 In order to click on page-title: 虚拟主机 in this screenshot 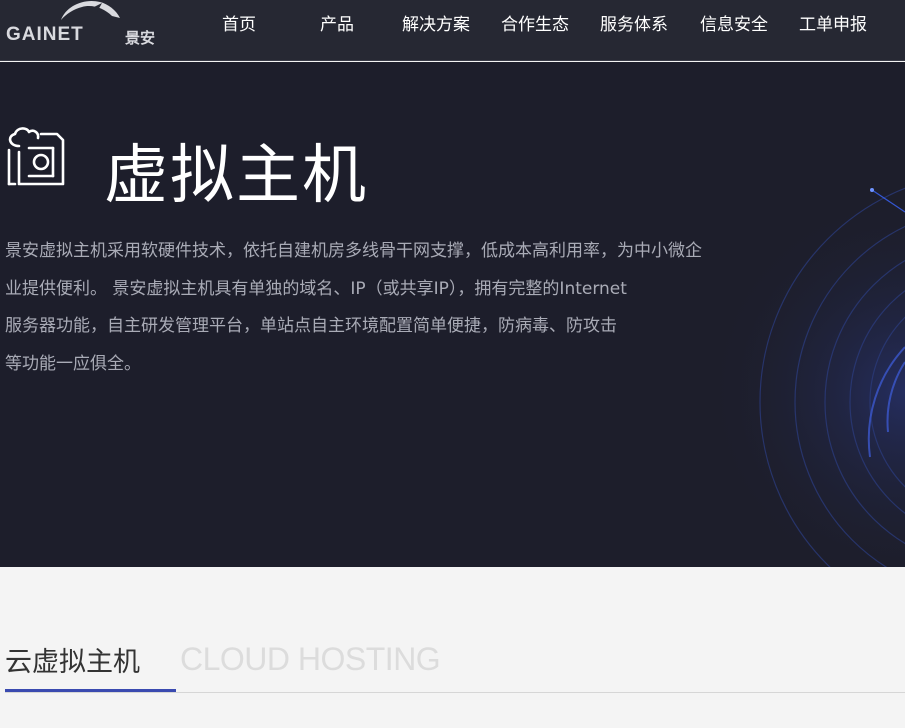, I will do `click(236, 176)`.